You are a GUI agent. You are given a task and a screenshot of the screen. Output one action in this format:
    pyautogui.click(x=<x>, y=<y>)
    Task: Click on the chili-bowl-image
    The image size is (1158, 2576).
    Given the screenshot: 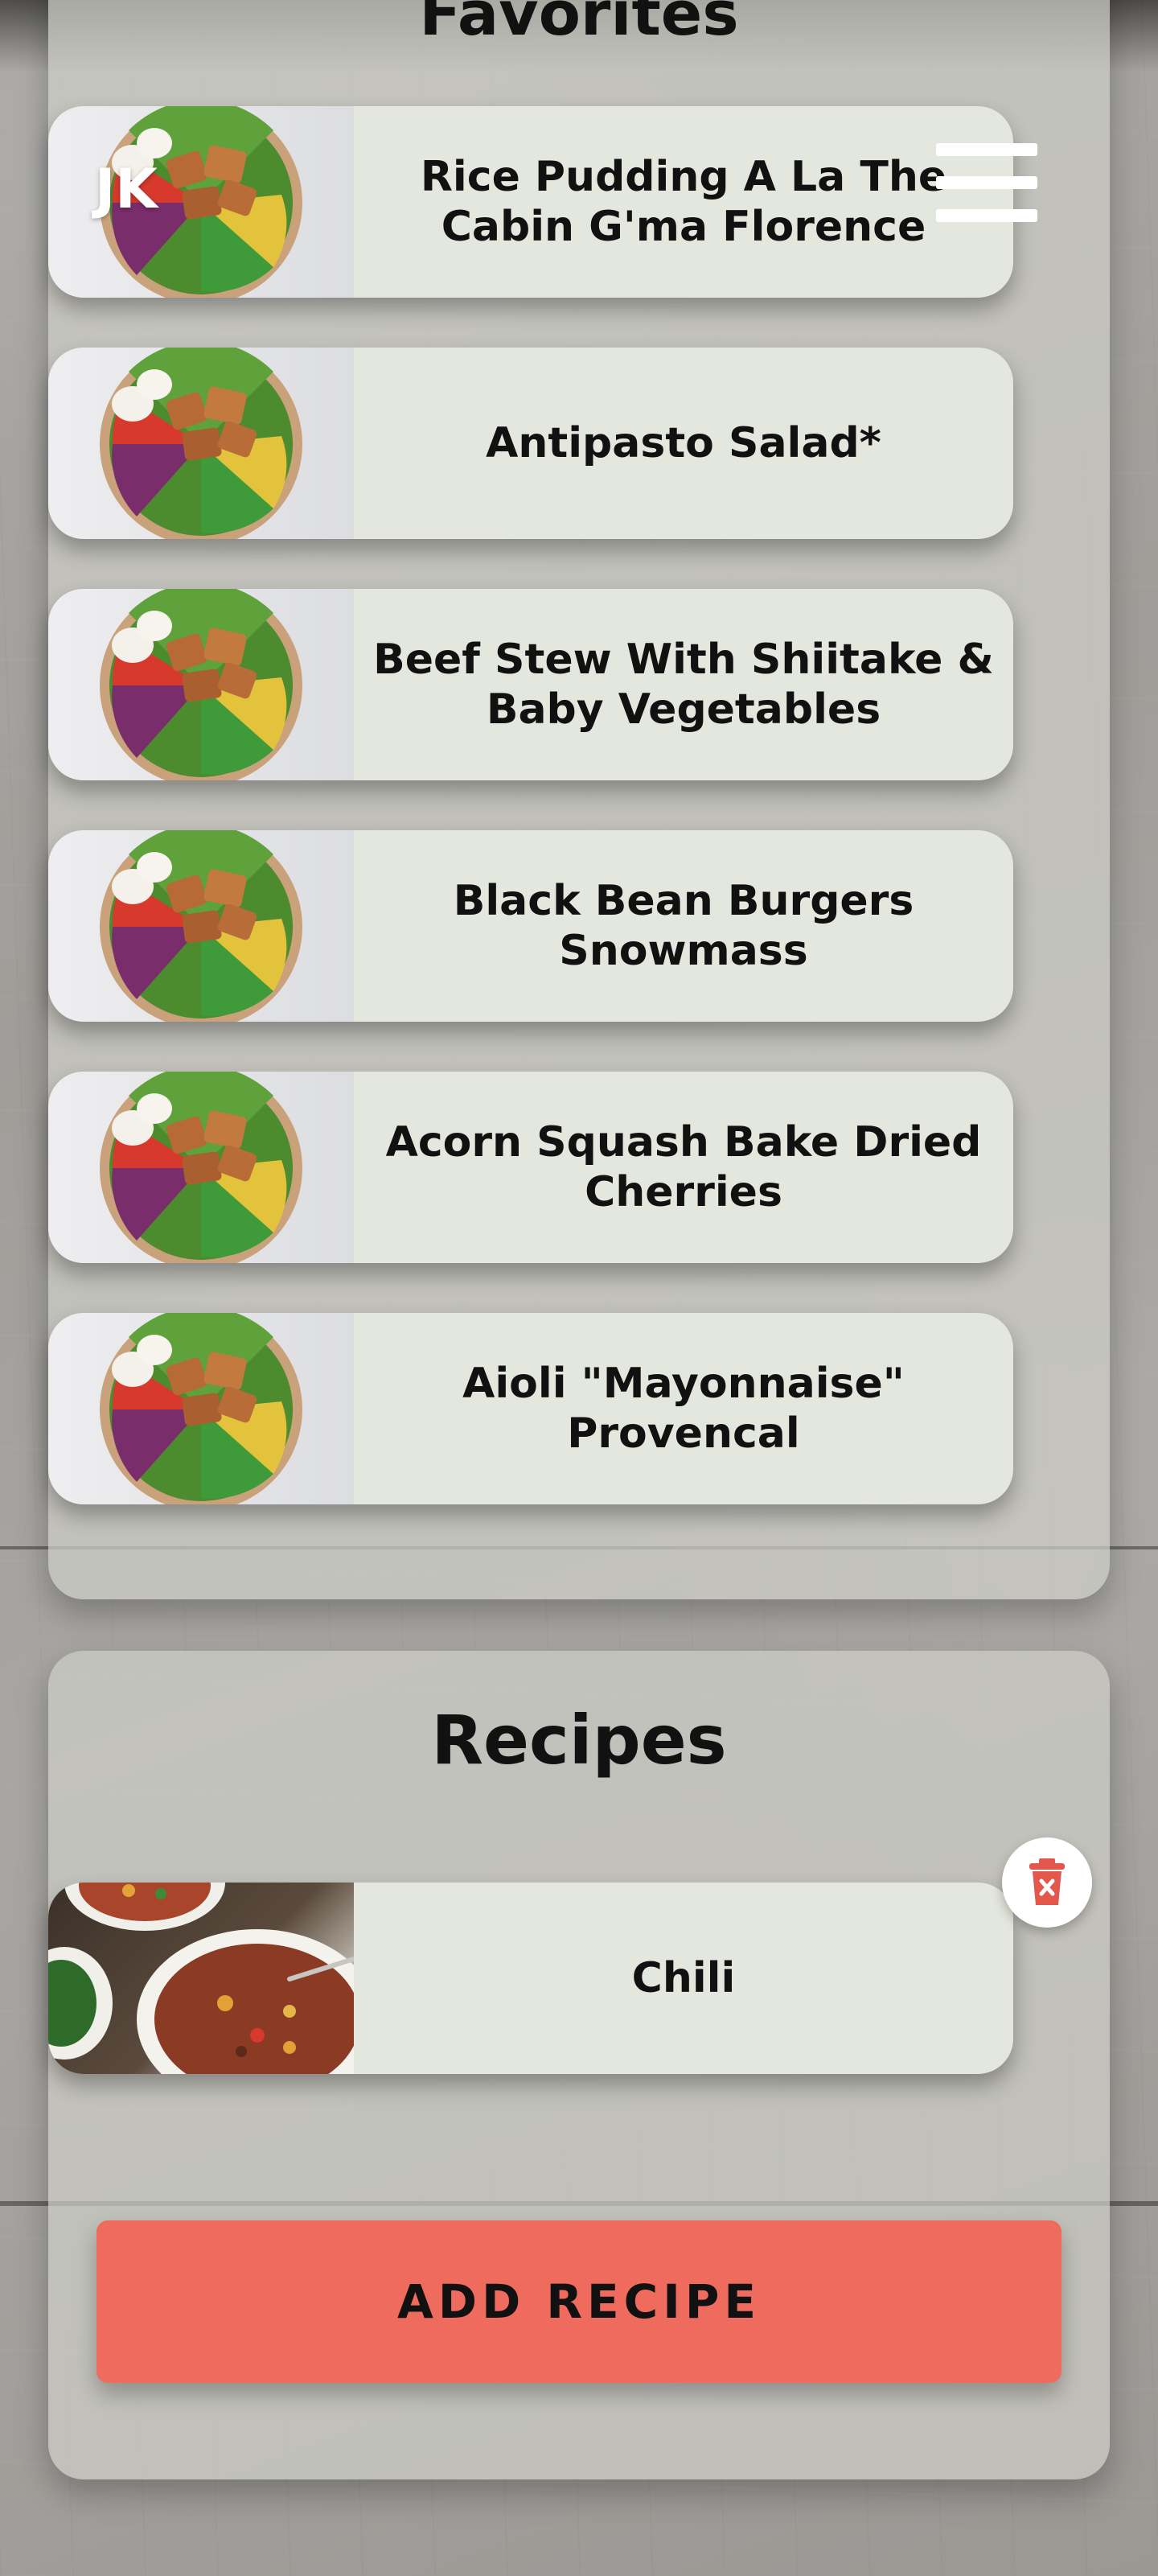 What is the action you would take?
    pyautogui.click(x=201, y=1978)
    